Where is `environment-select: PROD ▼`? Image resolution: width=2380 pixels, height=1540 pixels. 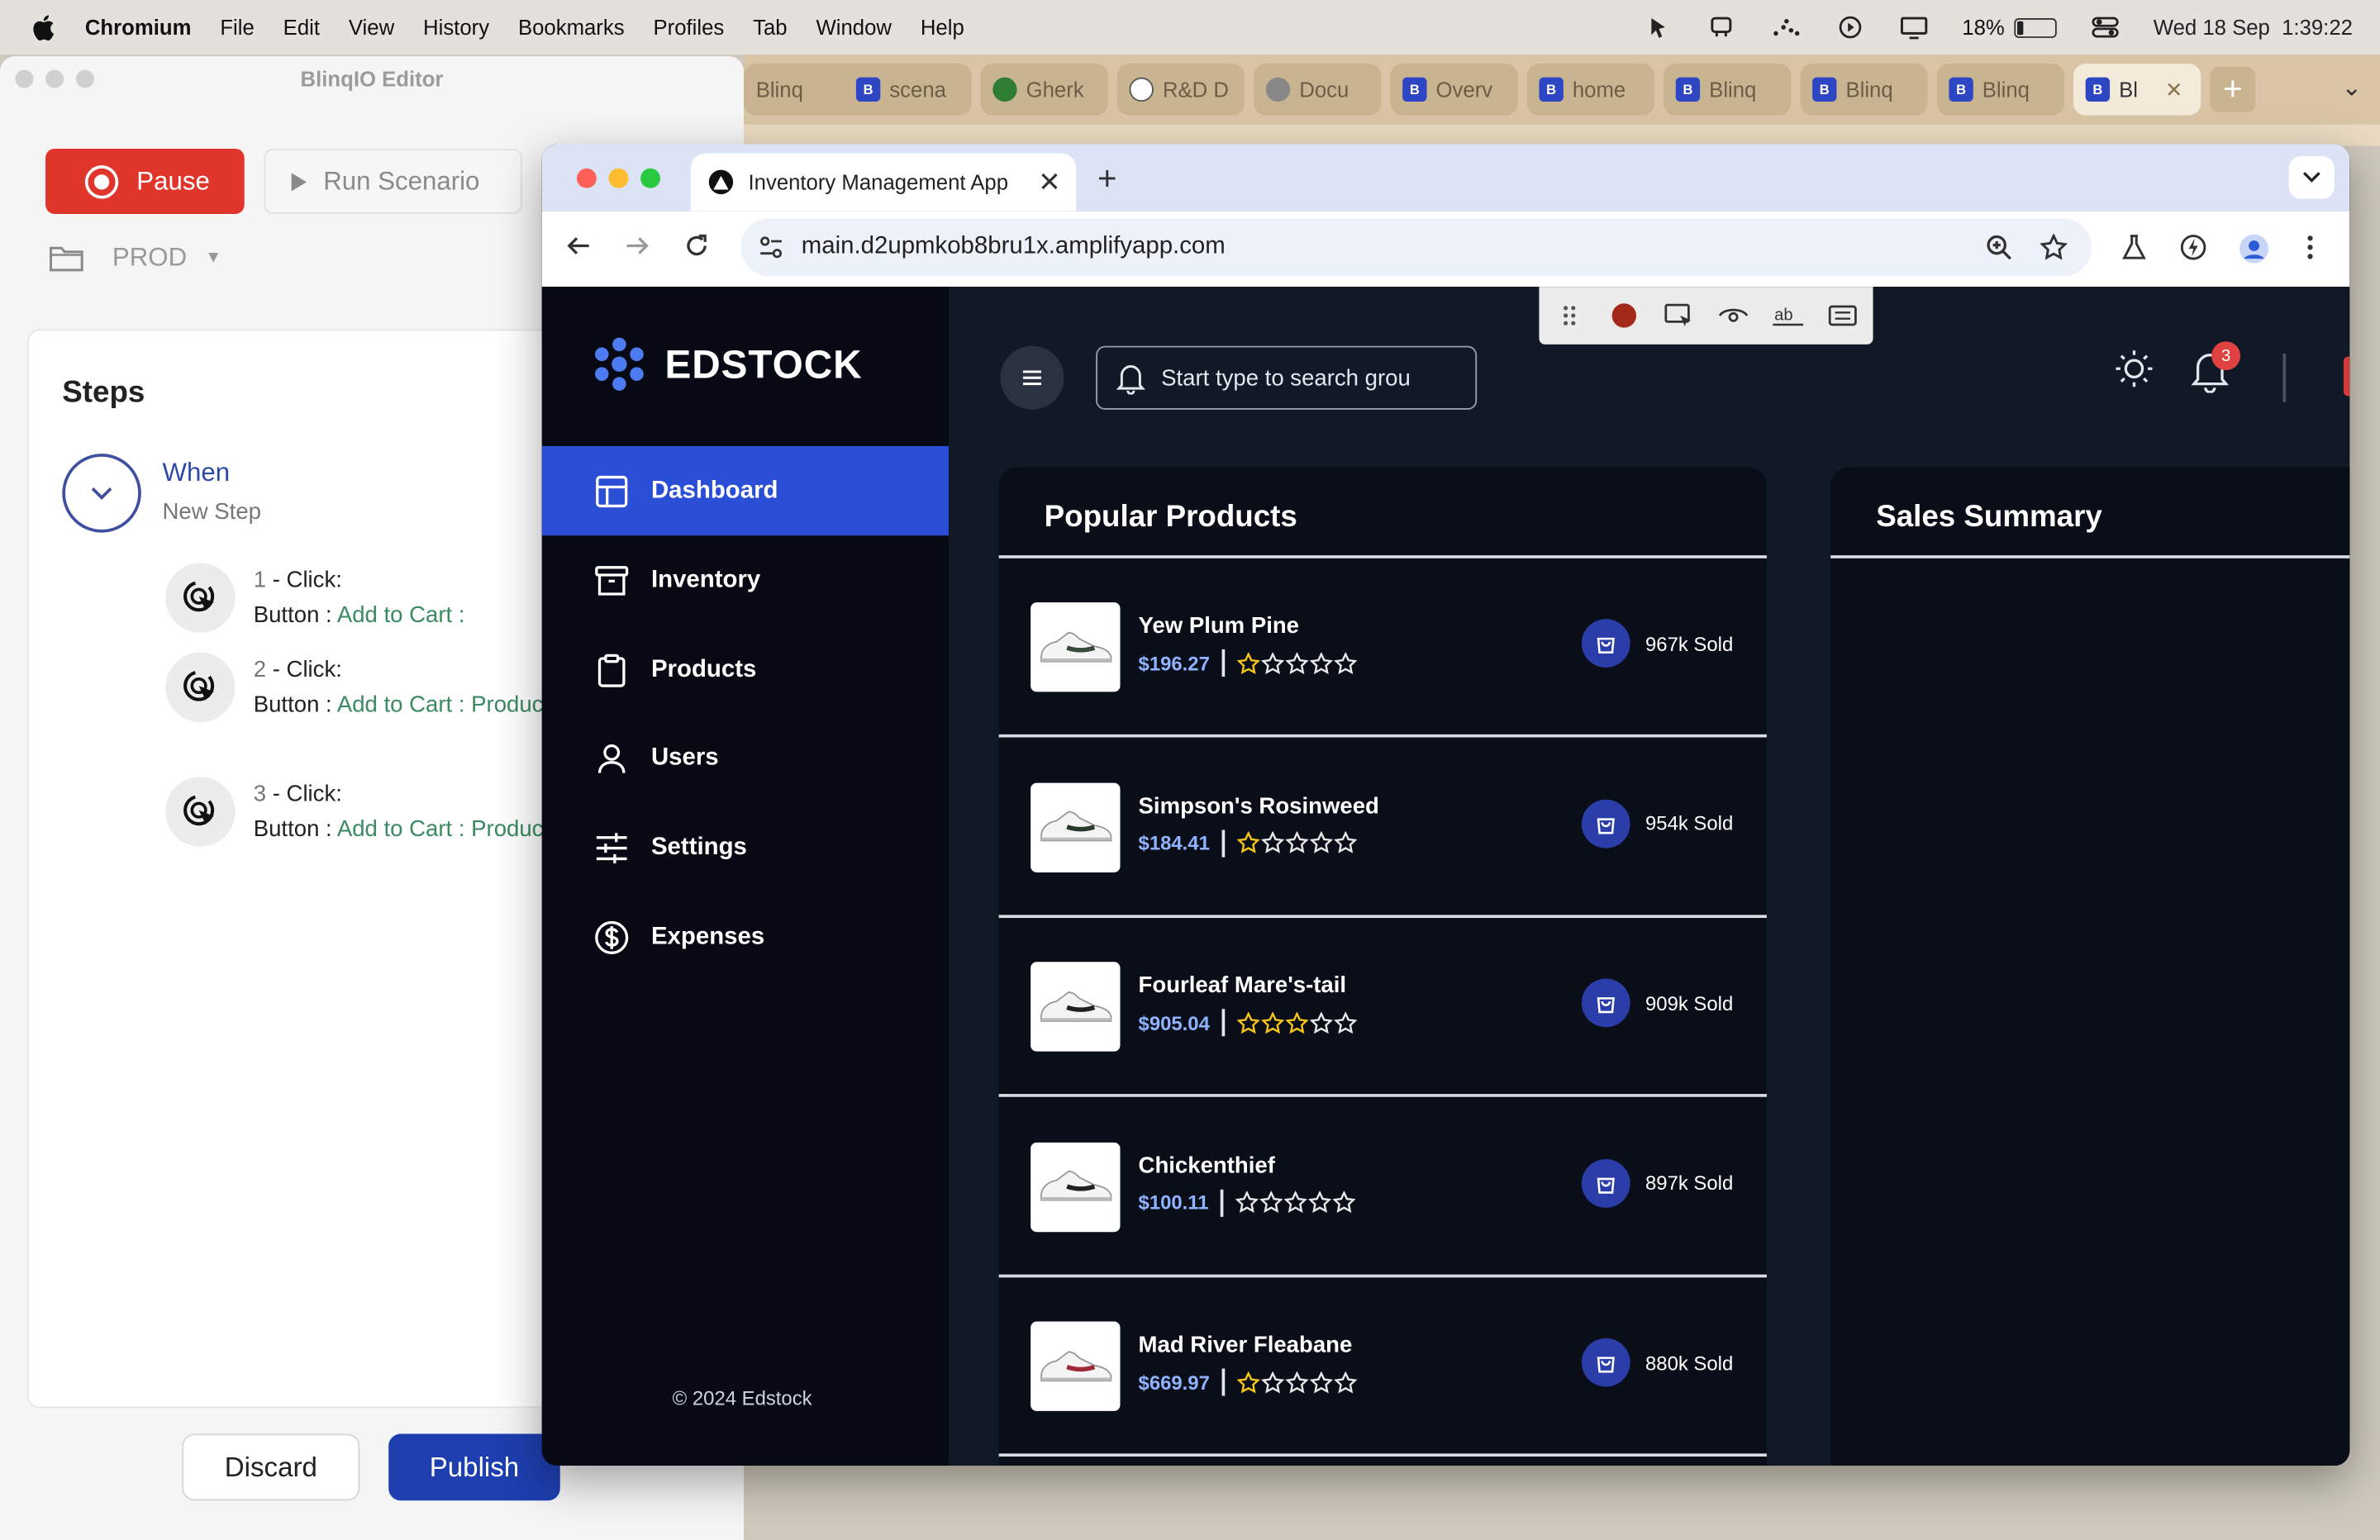
environment-select: PROD ▼ is located at coordinates (135, 258).